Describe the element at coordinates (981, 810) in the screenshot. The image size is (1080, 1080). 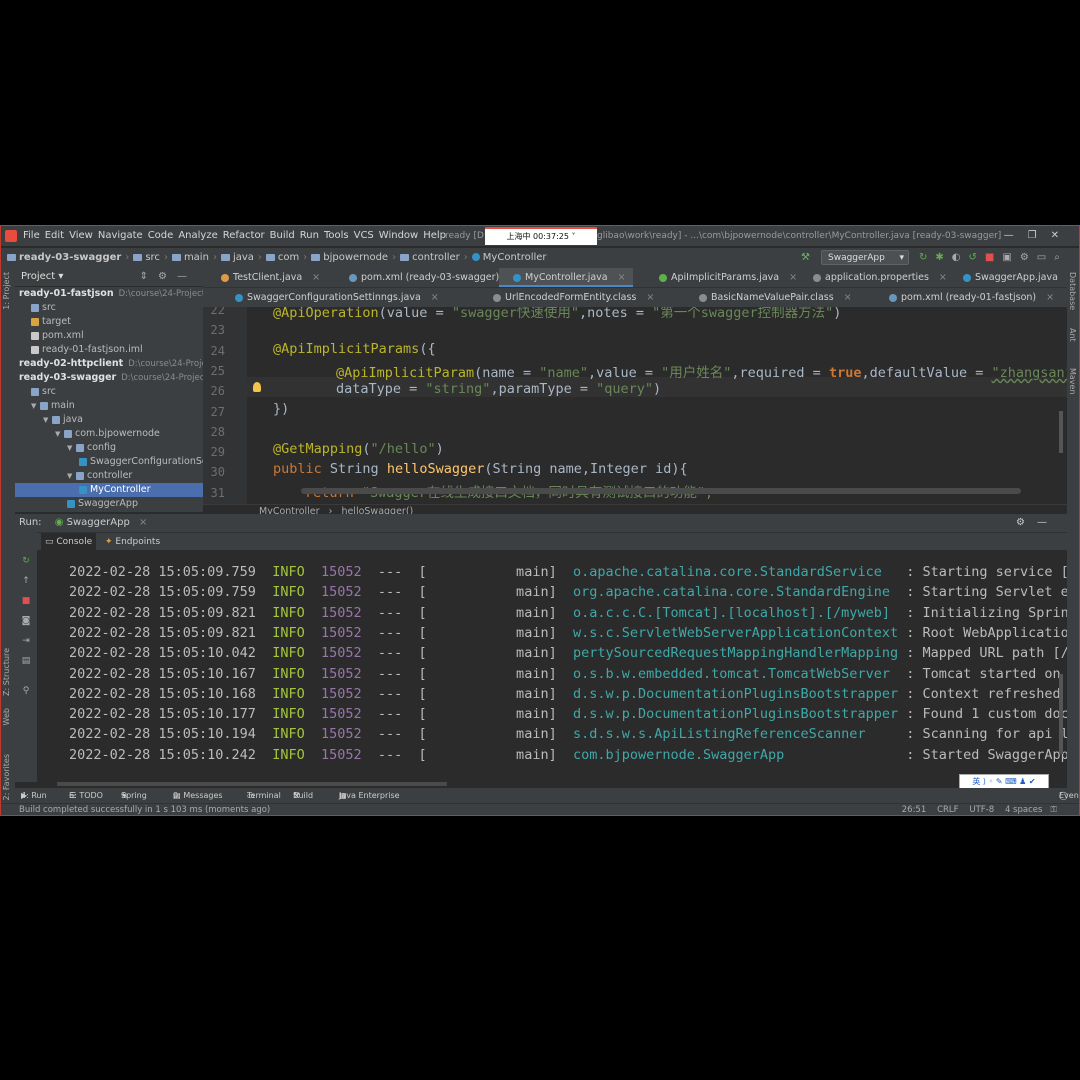
I see `file-encoding: UTF-8` at that location.